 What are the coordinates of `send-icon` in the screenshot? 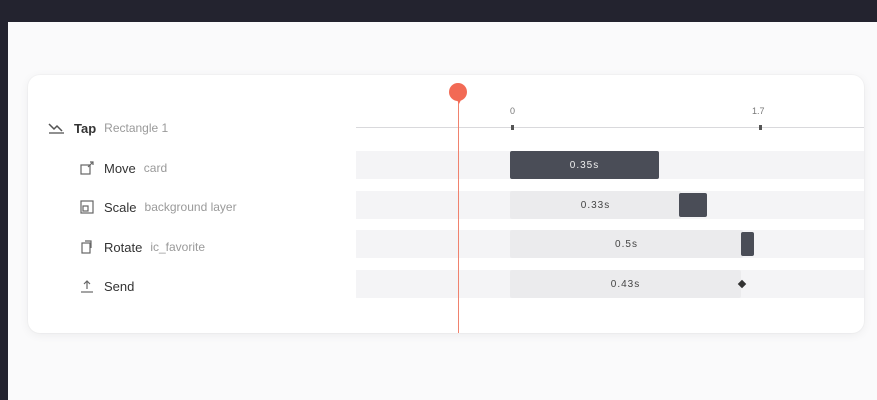 It's located at (87, 286).